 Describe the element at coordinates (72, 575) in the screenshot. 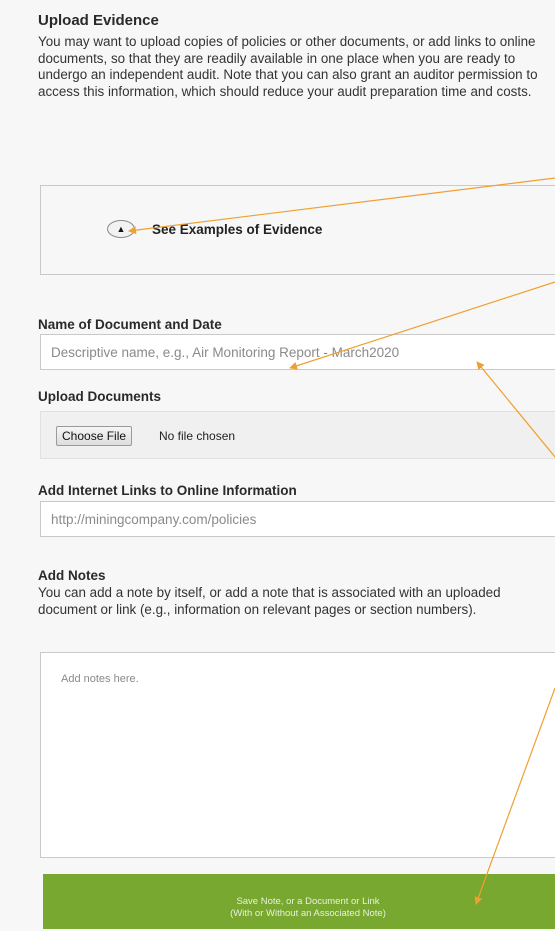

I see `add-notes-label: Add Notes` at that location.